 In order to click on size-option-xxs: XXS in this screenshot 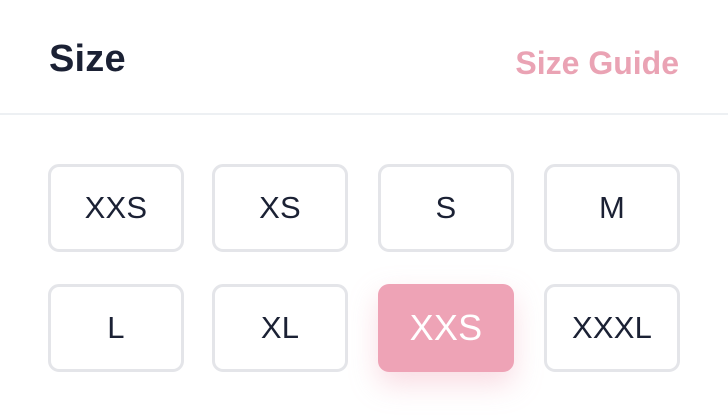, I will do `click(116, 208)`.